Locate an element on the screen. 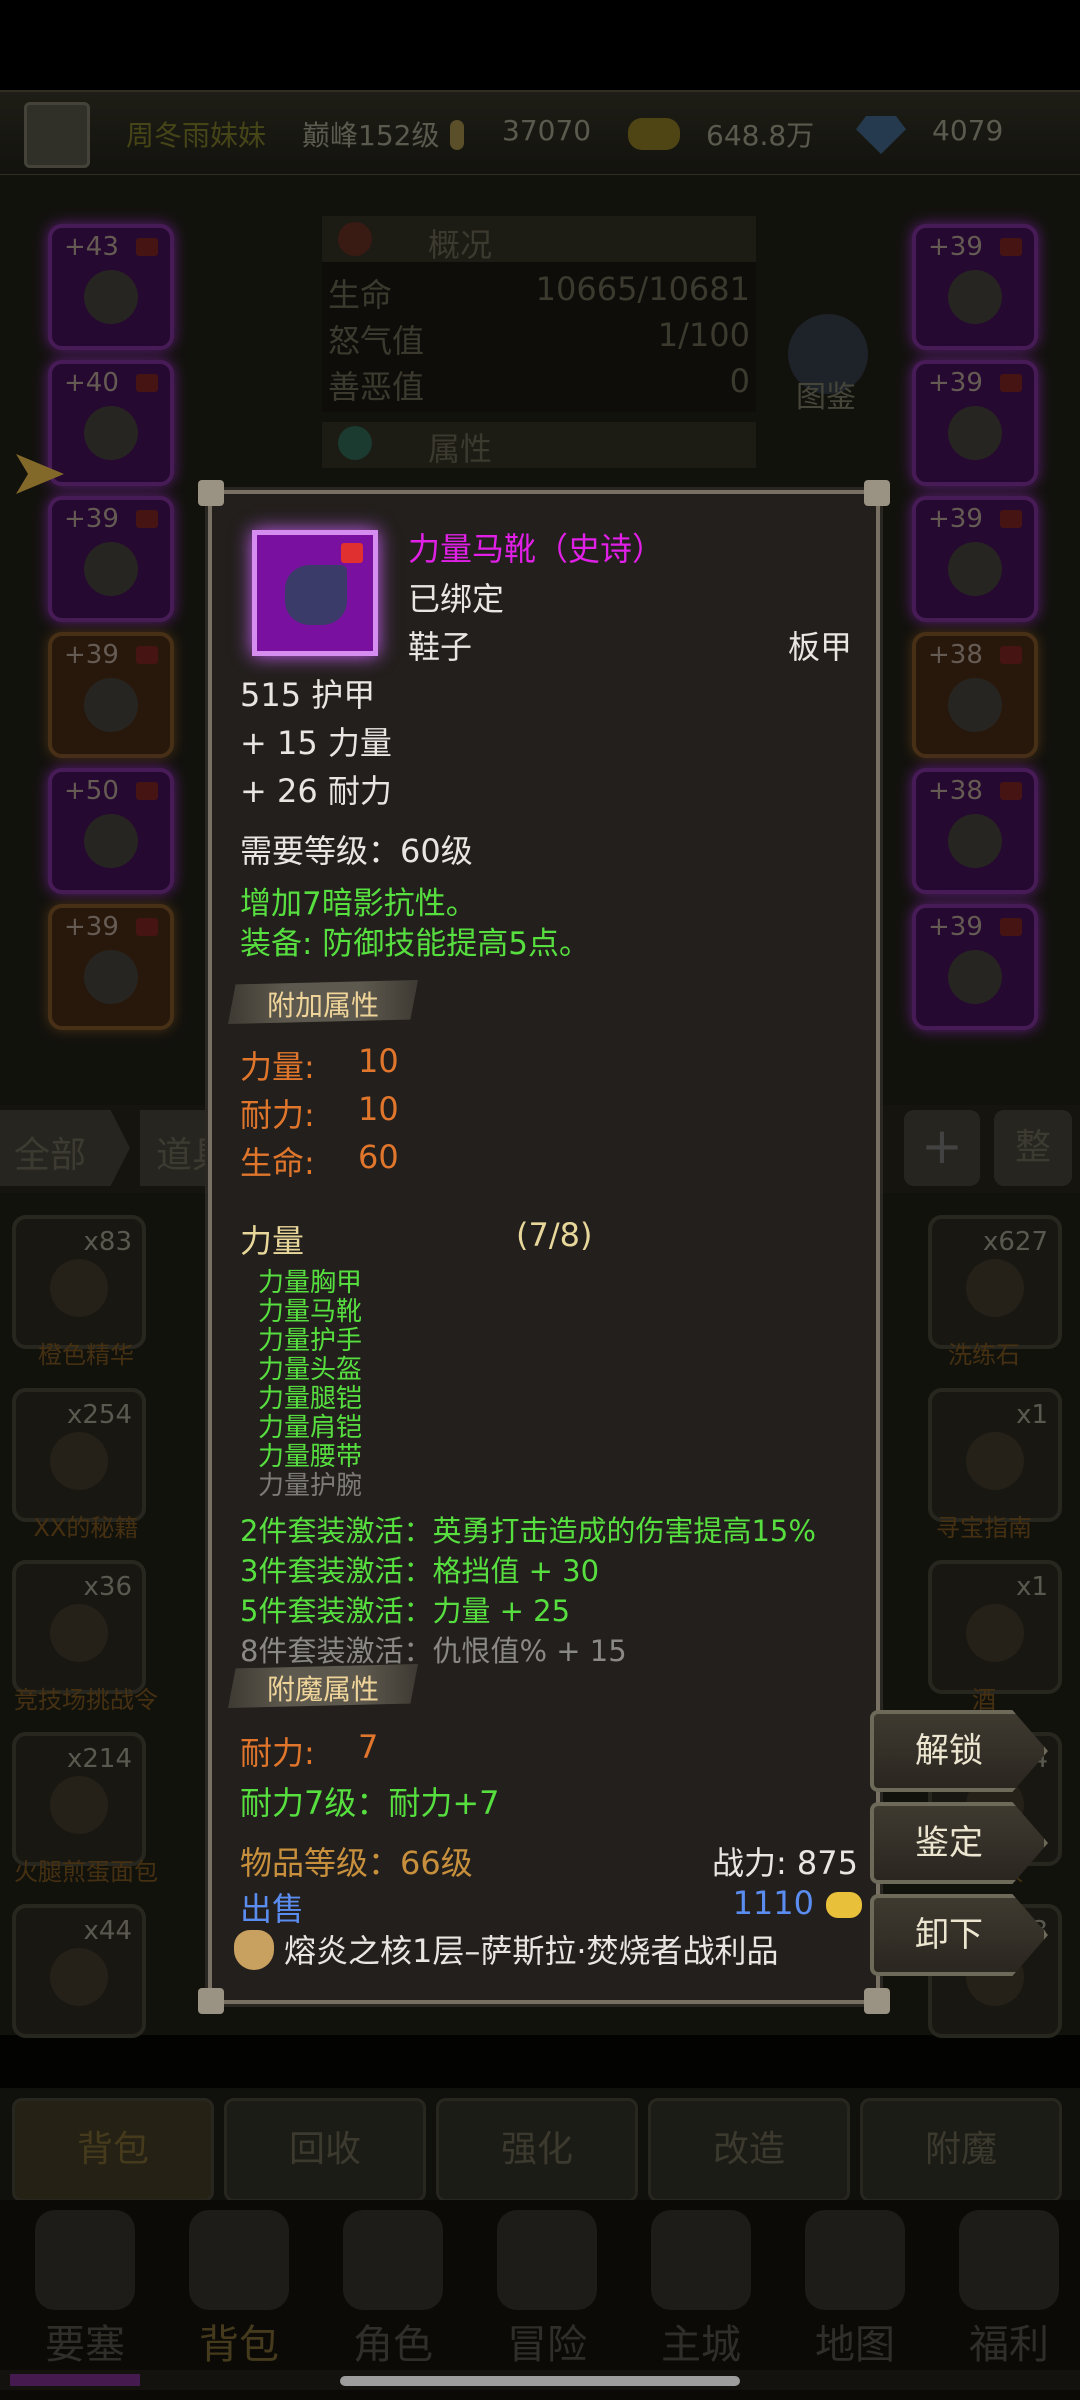 The height and width of the screenshot is (2400, 1080). bonus-stat-label: 生命: is located at coordinates (277, 1163).